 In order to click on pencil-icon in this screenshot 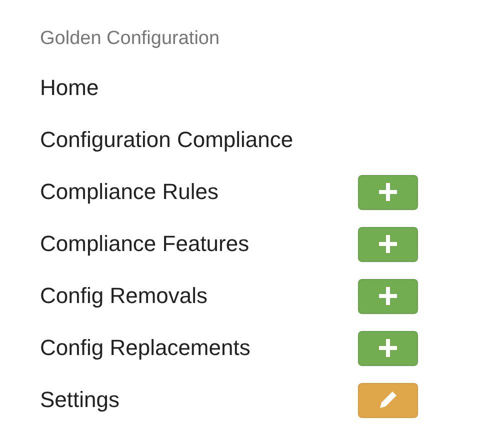, I will do `click(388, 400)`.